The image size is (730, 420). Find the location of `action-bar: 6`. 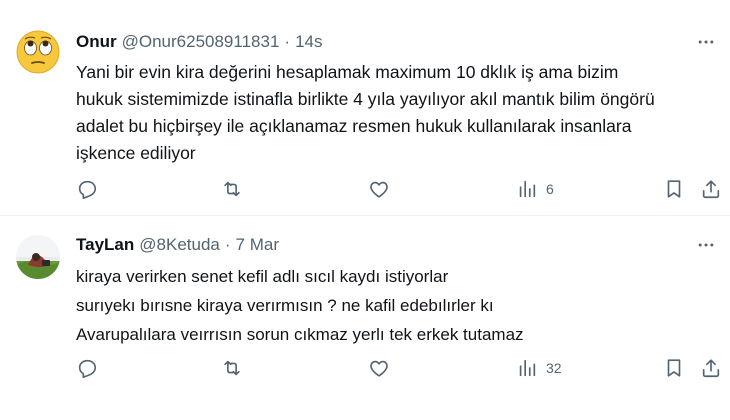

action-bar: 6 is located at coordinates (401, 189).